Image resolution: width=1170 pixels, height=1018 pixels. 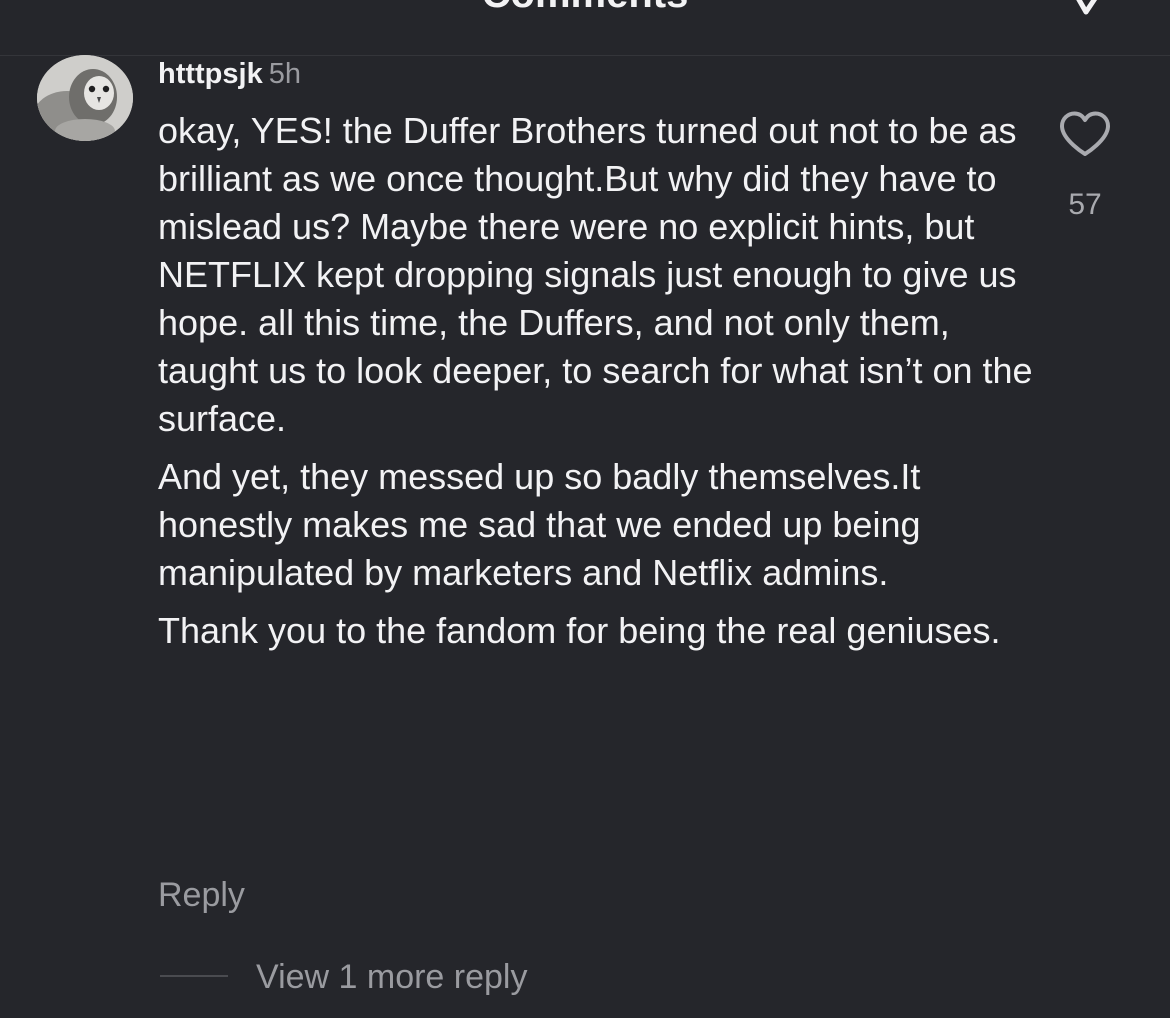 I want to click on view-more-replies-button: View 1 more reply, so click(x=392, y=977).